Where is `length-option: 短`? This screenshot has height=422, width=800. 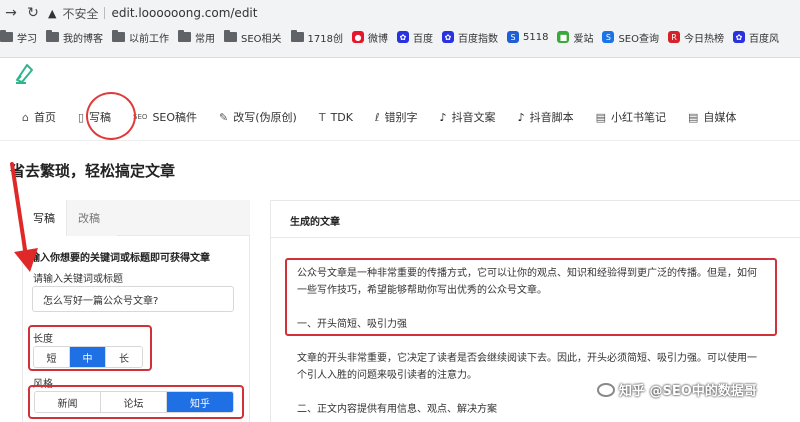
length-option: 短 is located at coordinates (52, 357).